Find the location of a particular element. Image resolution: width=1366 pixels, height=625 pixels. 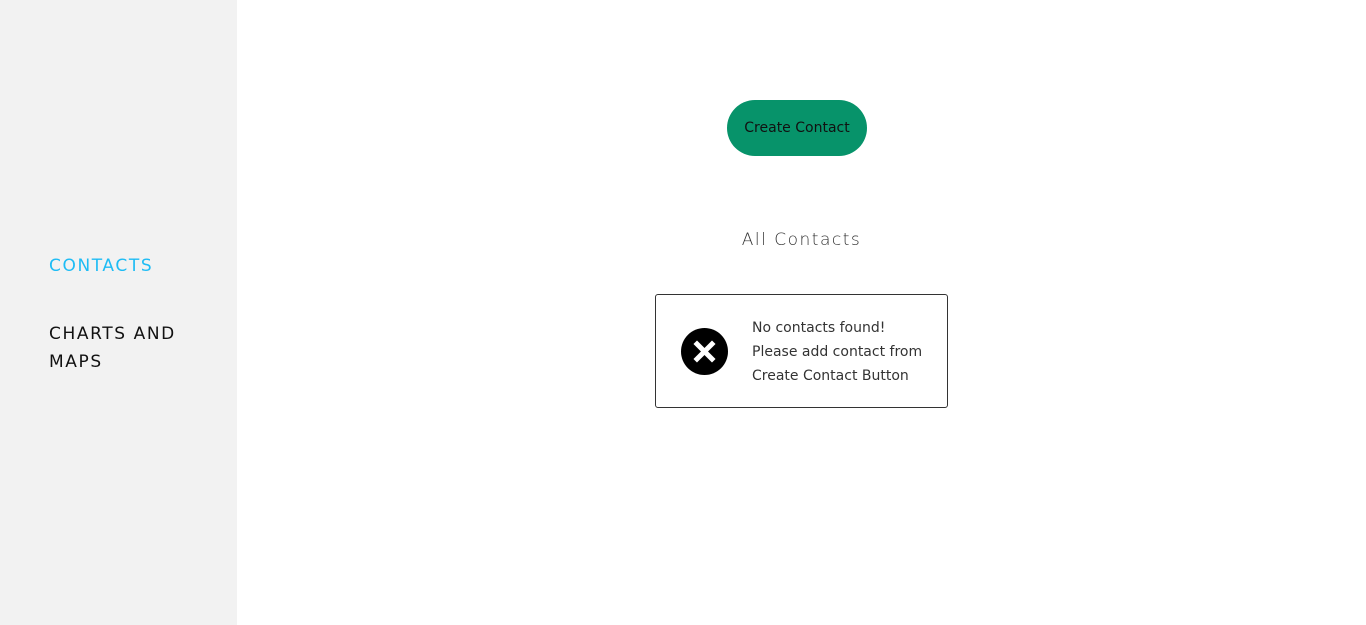

empty-message-line: Please add contact from is located at coordinates (837, 352).